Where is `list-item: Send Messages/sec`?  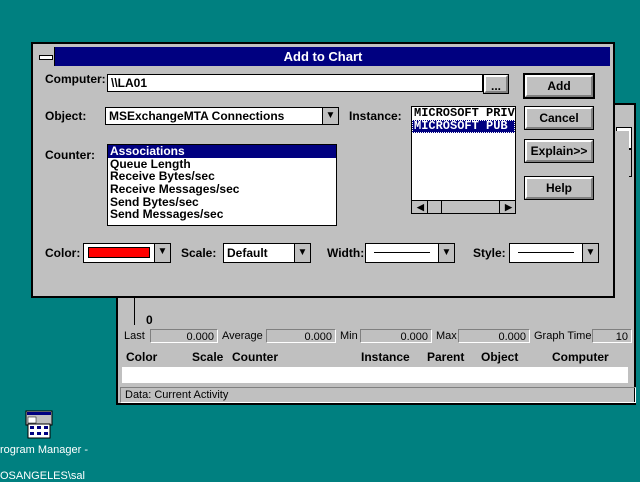
list-item: Send Messages/sec is located at coordinates (222, 214).